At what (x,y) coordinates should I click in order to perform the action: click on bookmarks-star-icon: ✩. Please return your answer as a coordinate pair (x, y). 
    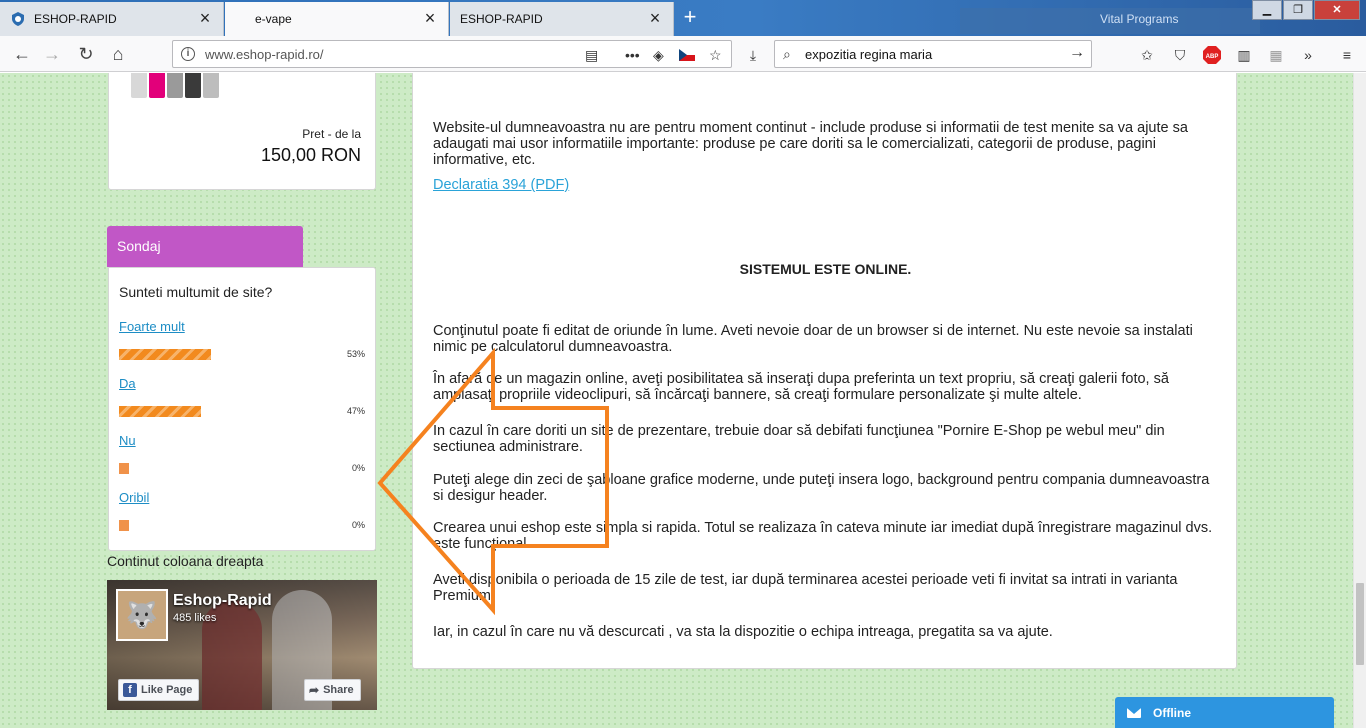
    Looking at the image, I should click on (1147, 55).